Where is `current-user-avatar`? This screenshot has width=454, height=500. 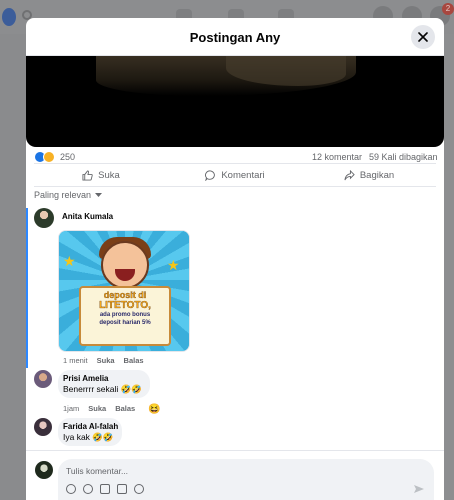 current-user-avatar is located at coordinates (44, 470).